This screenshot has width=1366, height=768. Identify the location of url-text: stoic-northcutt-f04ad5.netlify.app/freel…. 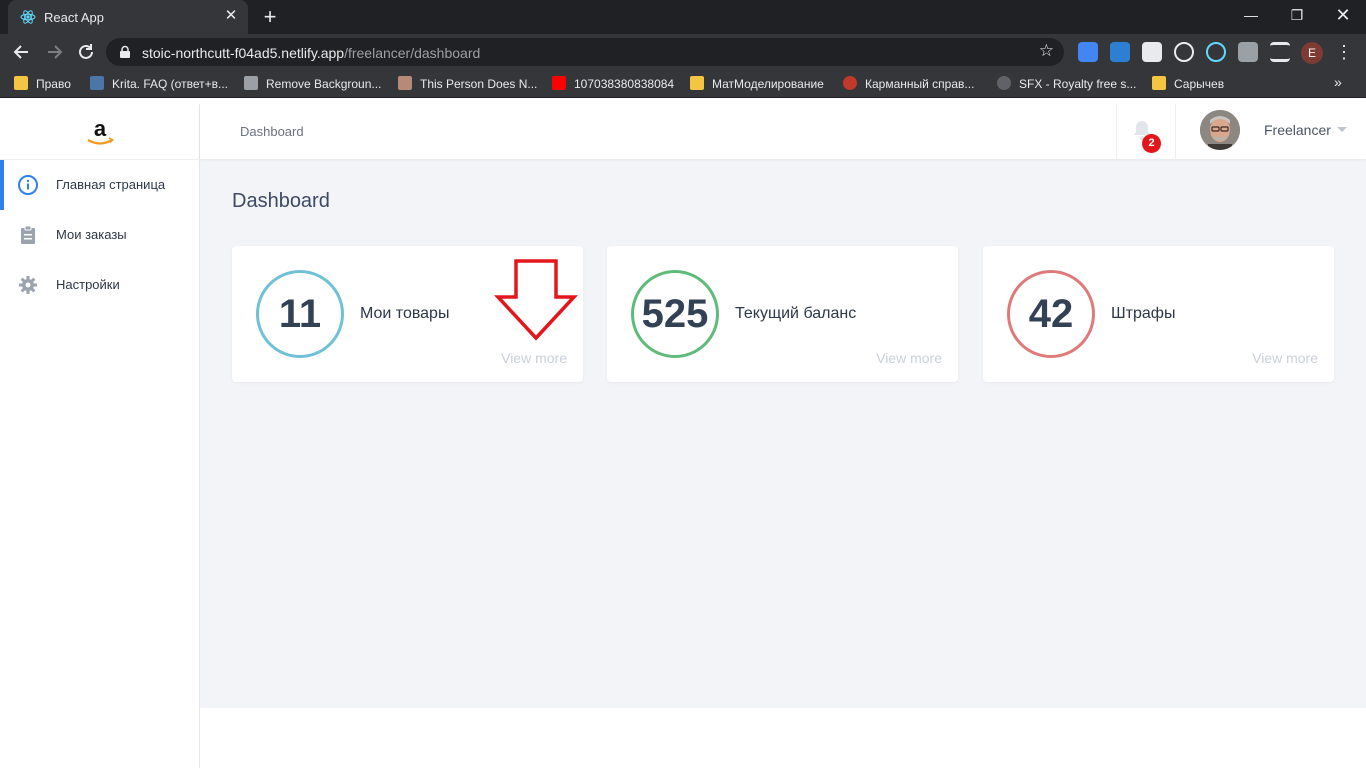
(311, 53).